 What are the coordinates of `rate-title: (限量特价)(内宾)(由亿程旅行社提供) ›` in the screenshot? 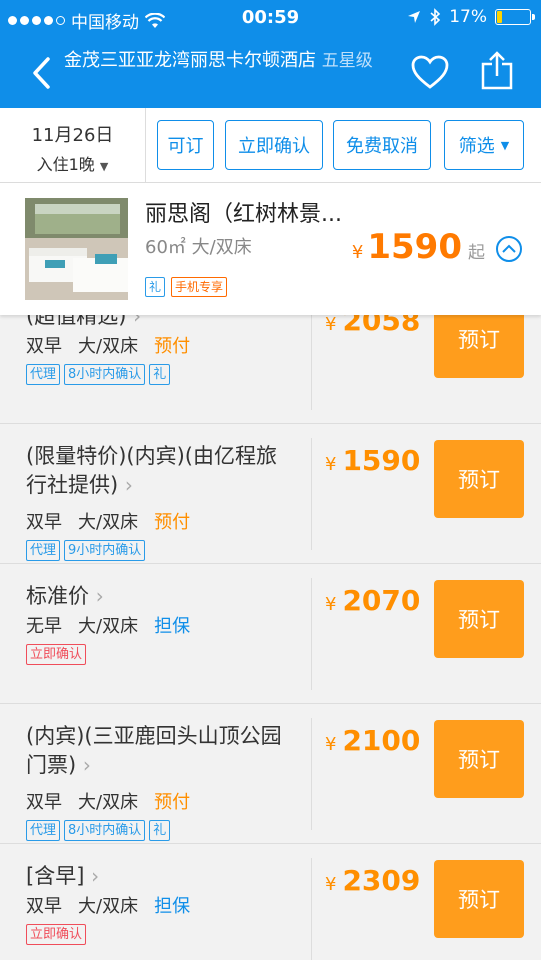 It's located at (161, 471).